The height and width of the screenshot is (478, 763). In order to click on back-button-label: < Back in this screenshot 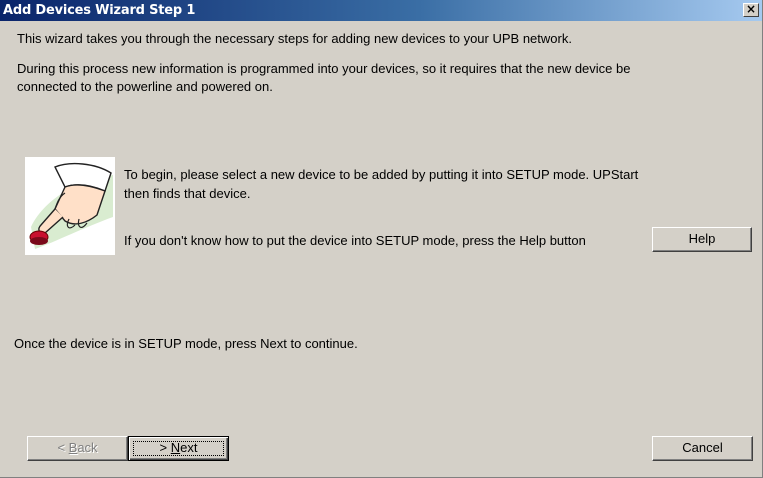, I will do `click(77, 447)`.